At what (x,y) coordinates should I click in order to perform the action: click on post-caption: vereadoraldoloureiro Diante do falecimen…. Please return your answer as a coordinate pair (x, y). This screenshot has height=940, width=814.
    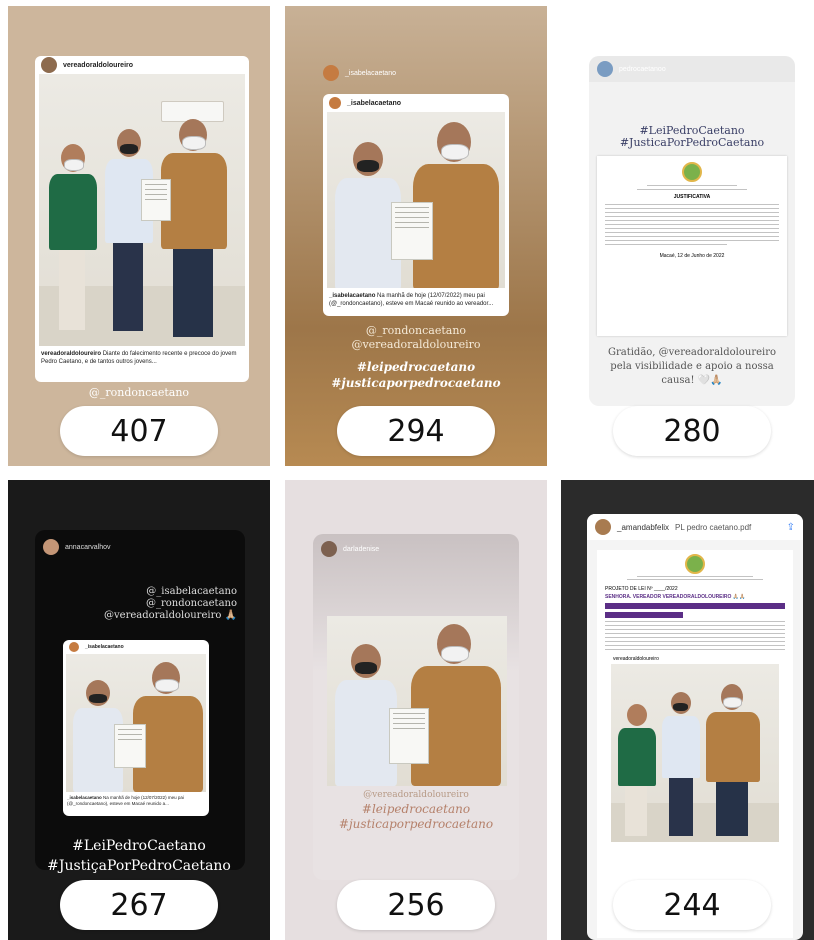
    Looking at the image, I should click on (142, 358).